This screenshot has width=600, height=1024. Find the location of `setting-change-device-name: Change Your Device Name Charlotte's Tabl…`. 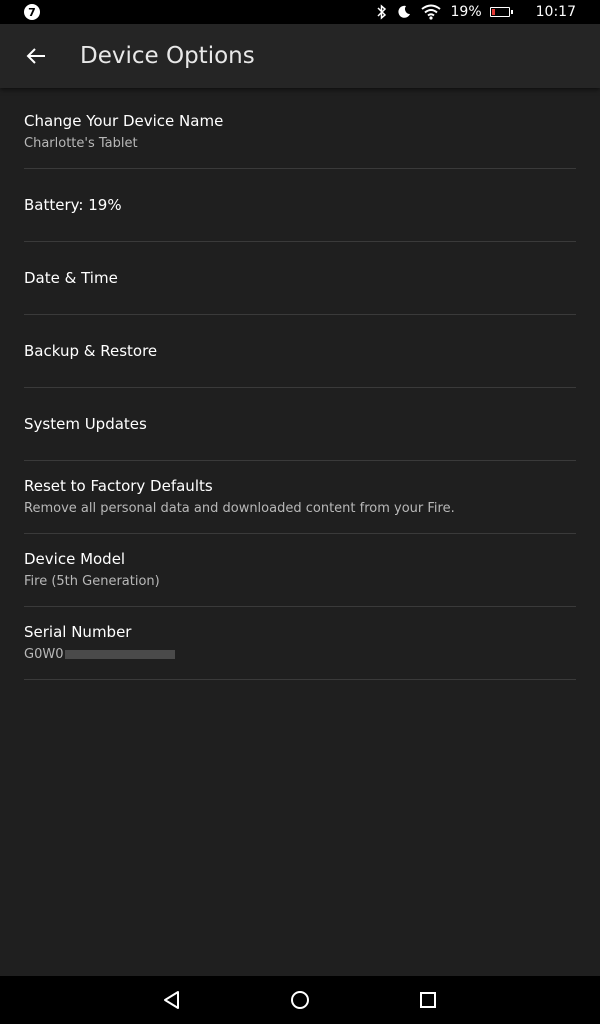

setting-change-device-name: Change Your Device Name Charlotte's Tabl… is located at coordinates (300, 132).